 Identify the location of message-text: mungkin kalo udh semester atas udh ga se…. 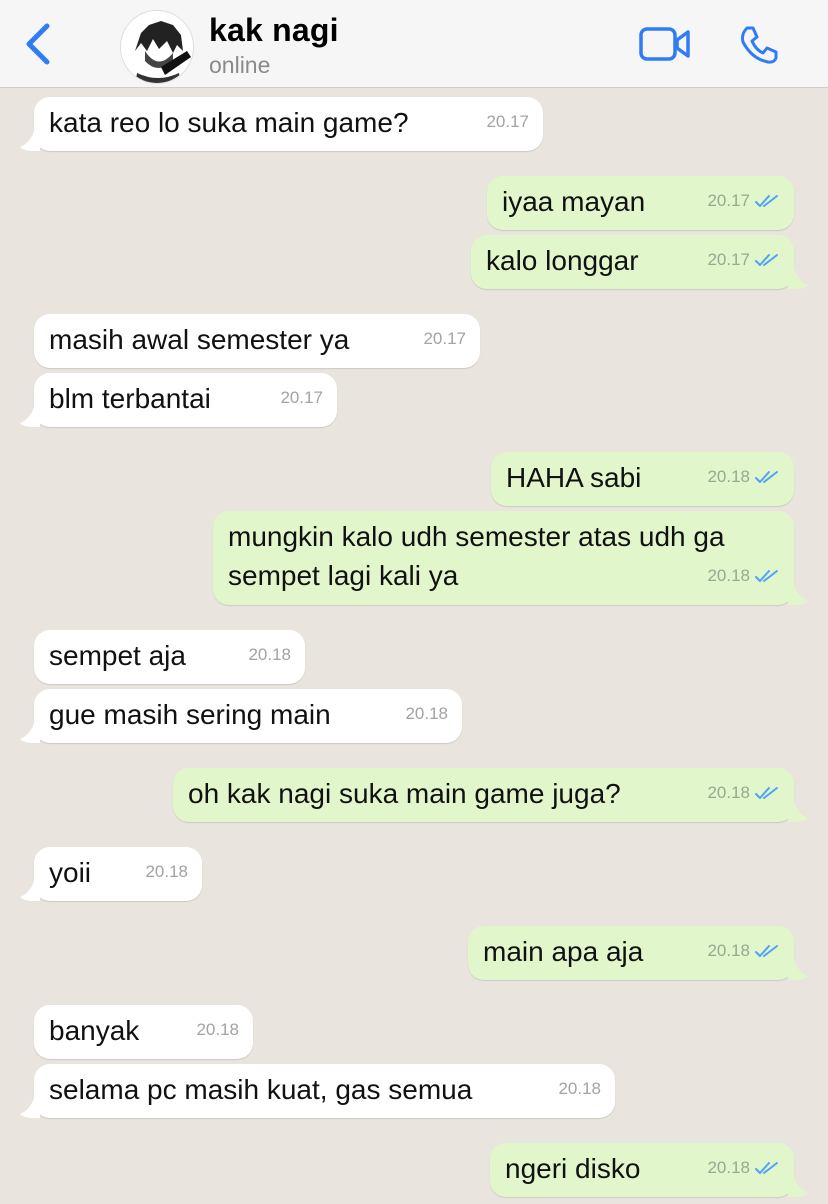
(476, 556).